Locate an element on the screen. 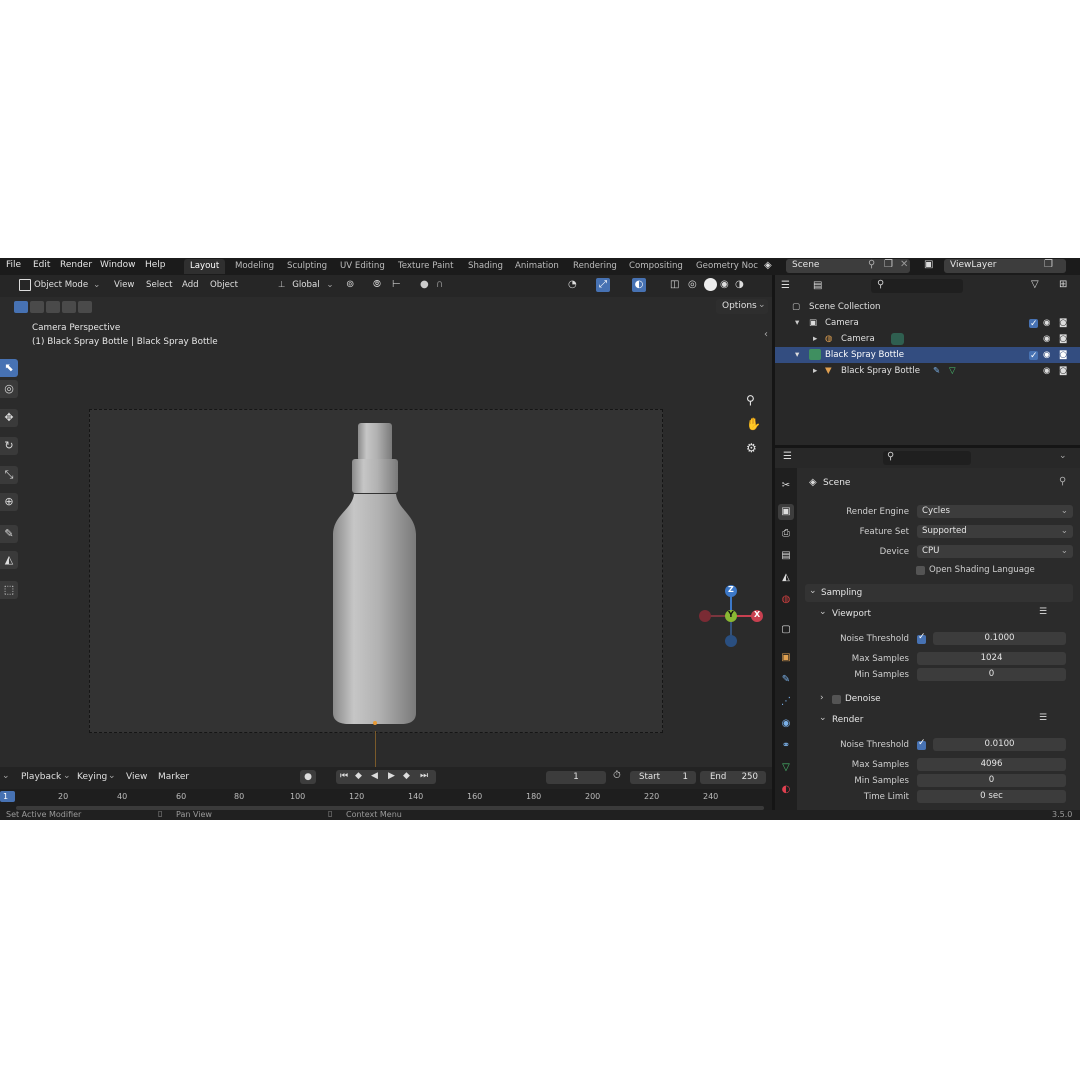 The height and width of the screenshot is (1080, 1080). constraints-tab-icon: ⚭ is located at coordinates (786, 746).